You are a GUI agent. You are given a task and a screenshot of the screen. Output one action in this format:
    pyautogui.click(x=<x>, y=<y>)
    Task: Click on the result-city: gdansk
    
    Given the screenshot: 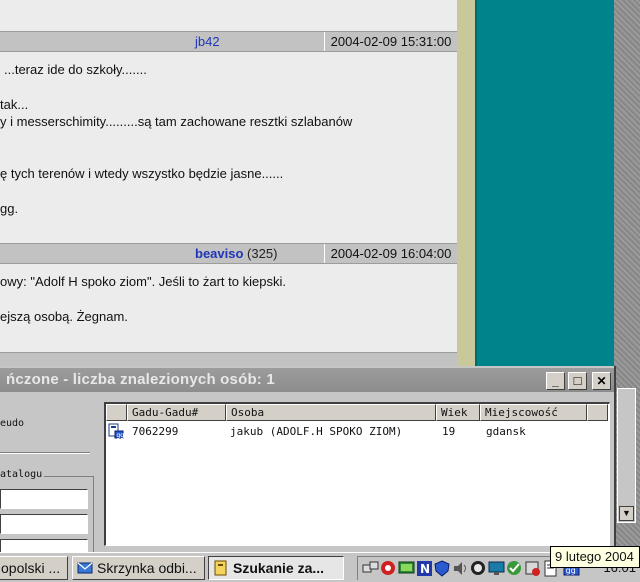 What is the action you would take?
    pyautogui.click(x=506, y=432)
    